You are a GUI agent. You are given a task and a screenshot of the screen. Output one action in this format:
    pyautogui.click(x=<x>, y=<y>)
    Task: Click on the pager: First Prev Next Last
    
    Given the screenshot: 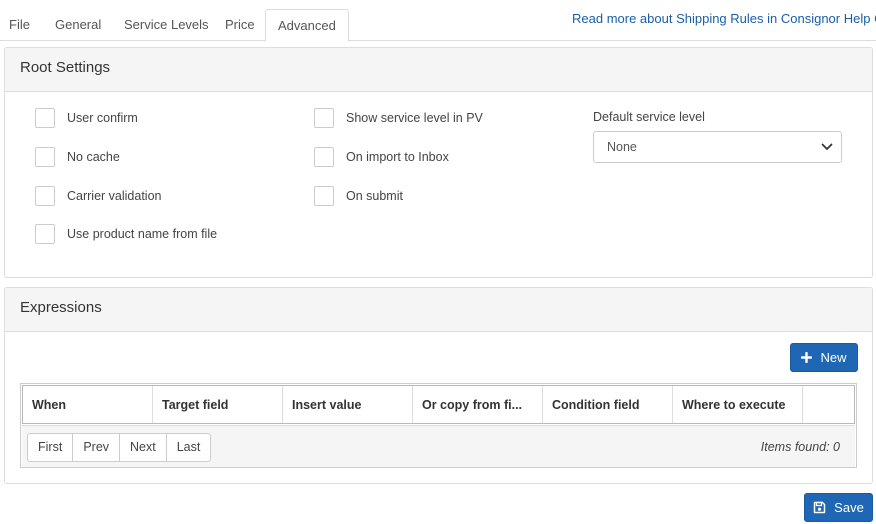 What is the action you would take?
    pyautogui.click(x=119, y=447)
    